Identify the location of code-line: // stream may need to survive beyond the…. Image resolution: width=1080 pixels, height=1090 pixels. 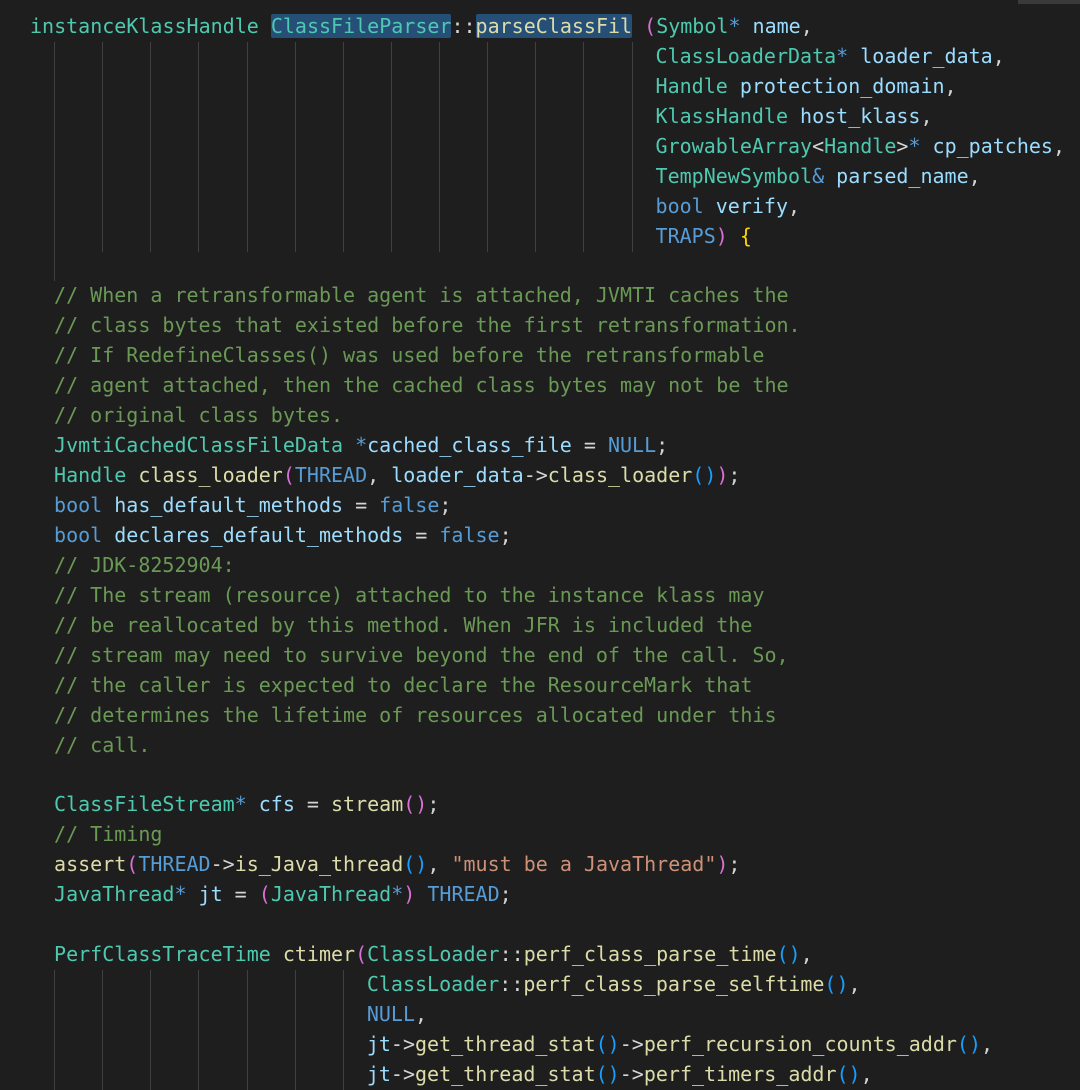
(540, 656).